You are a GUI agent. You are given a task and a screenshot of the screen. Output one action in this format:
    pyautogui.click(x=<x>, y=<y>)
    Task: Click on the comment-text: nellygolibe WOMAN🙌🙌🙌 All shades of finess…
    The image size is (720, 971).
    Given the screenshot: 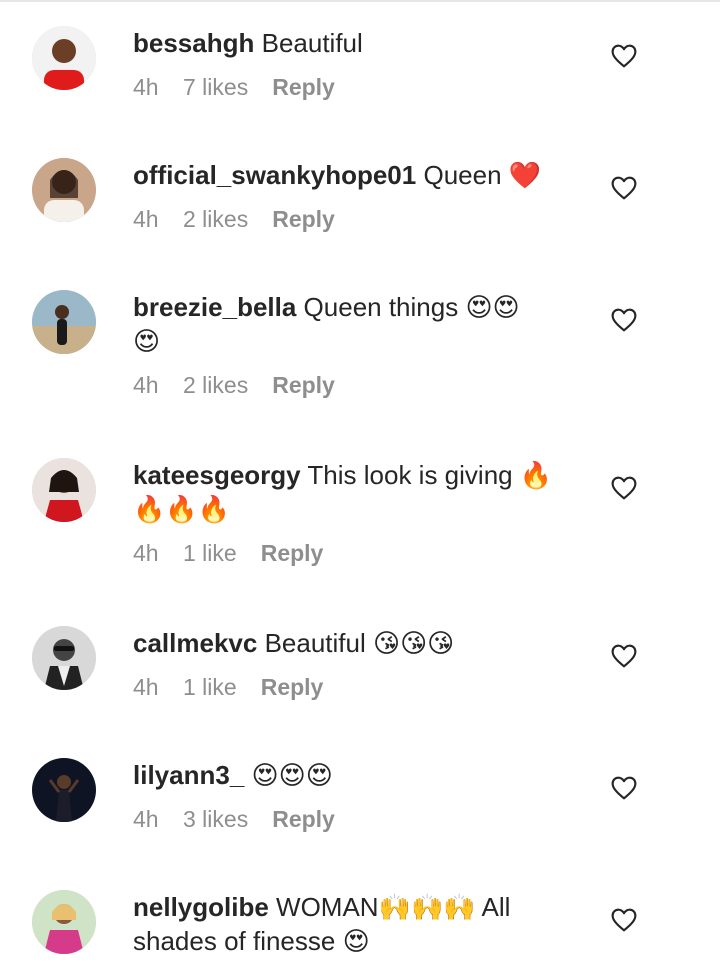 What is the action you would take?
    pyautogui.click(x=355, y=924)
    